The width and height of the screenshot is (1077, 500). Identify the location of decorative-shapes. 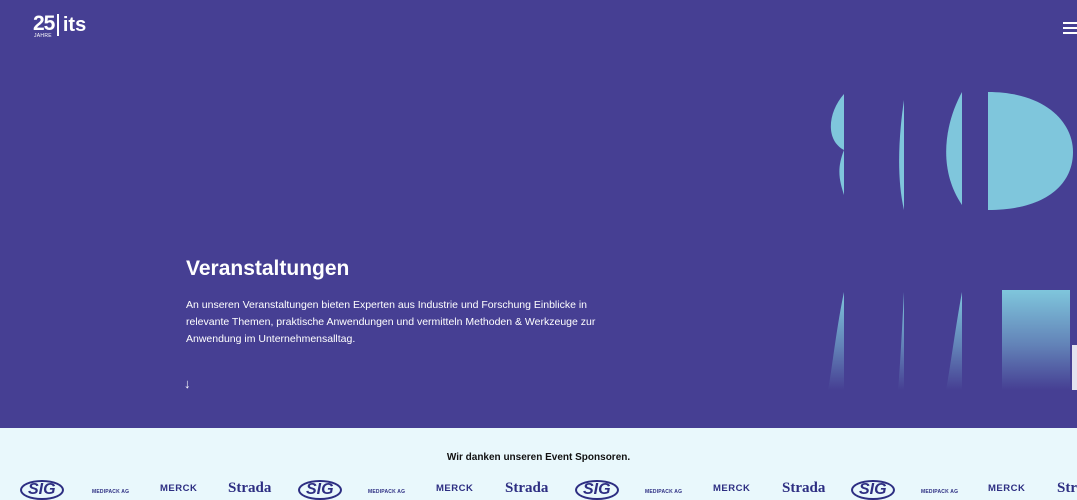
(952, 241).